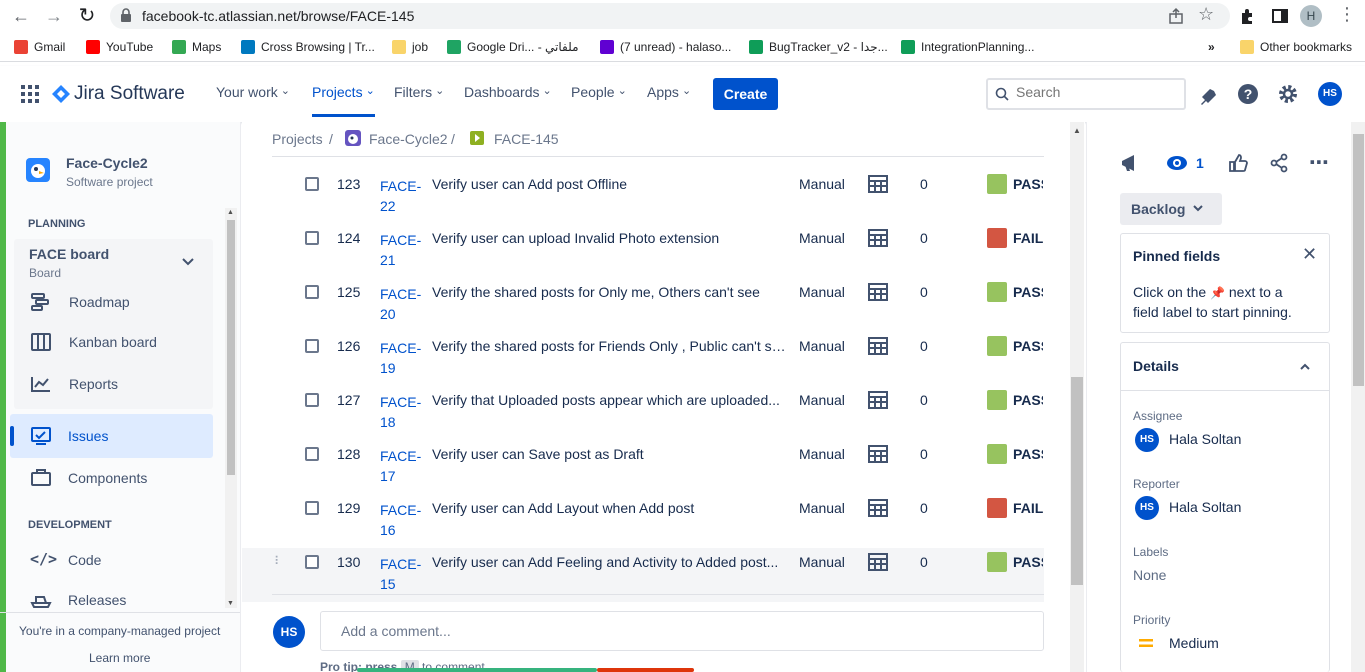  Describe the element at coordinates (1288, 94) in the screenshot. I see `settings-gear-icon` at that location.